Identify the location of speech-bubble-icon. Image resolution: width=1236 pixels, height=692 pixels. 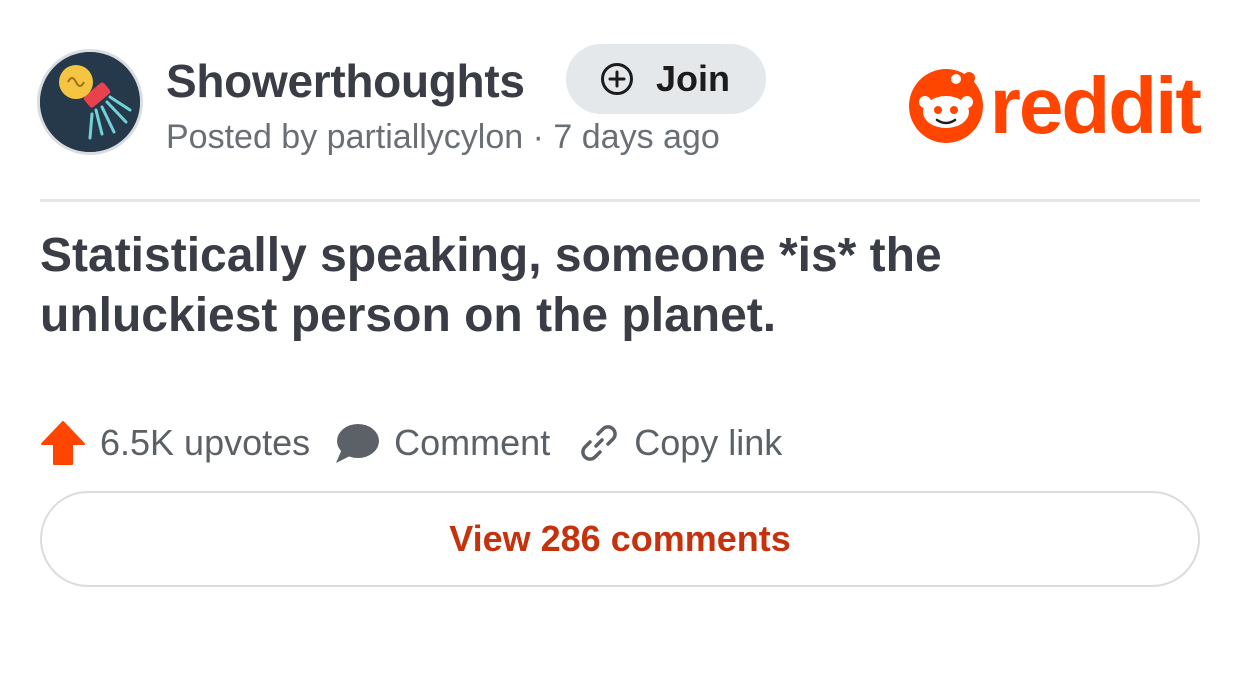
(358, 443).